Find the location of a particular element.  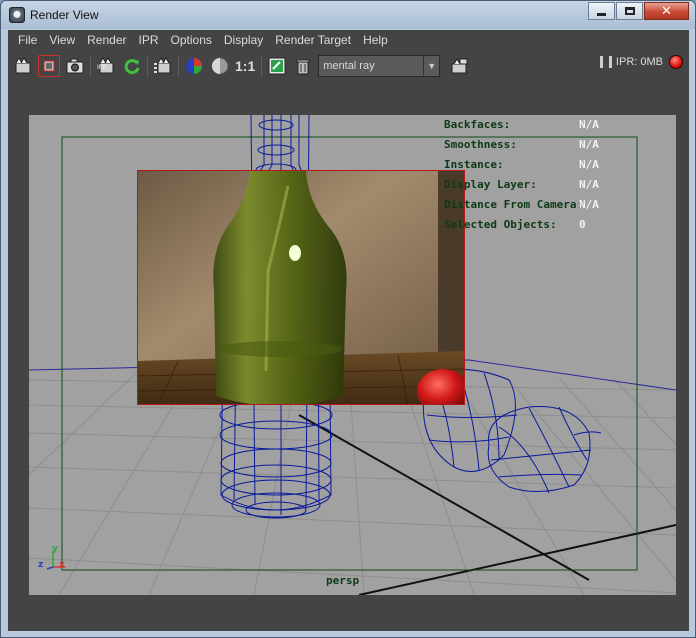

render-frame-button is located at coordinates (23, 66).